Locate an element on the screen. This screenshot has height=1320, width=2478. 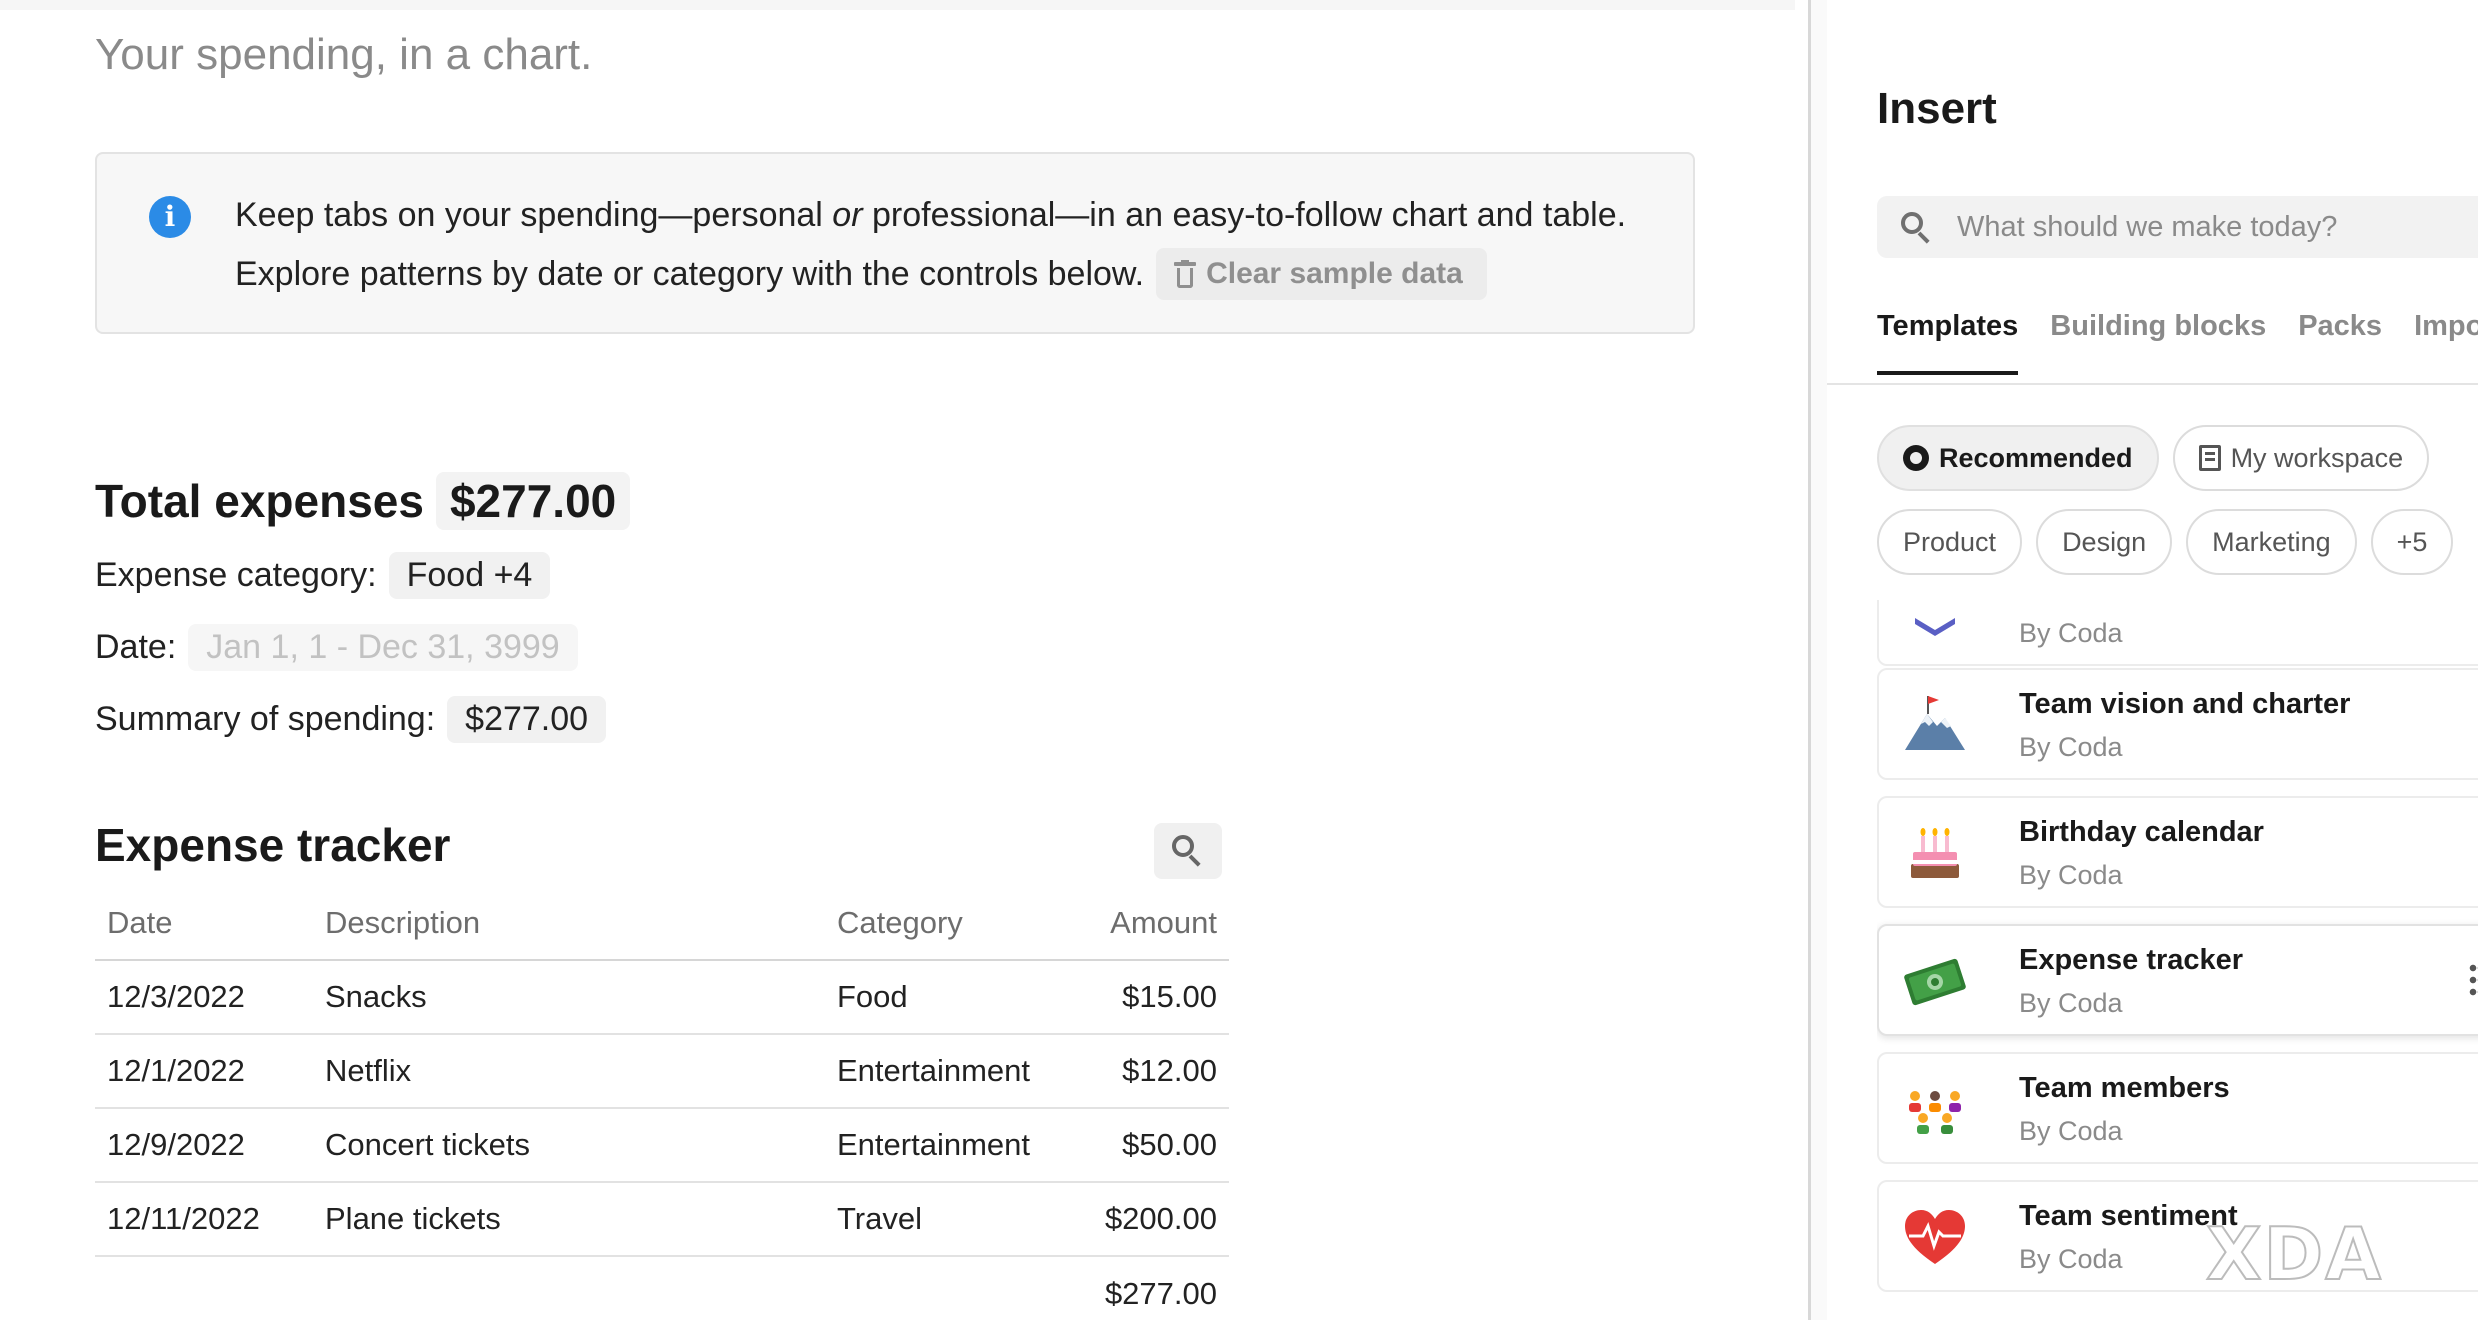
spending-summary-label: Summary of spending: is located at coordinates (265, 719).